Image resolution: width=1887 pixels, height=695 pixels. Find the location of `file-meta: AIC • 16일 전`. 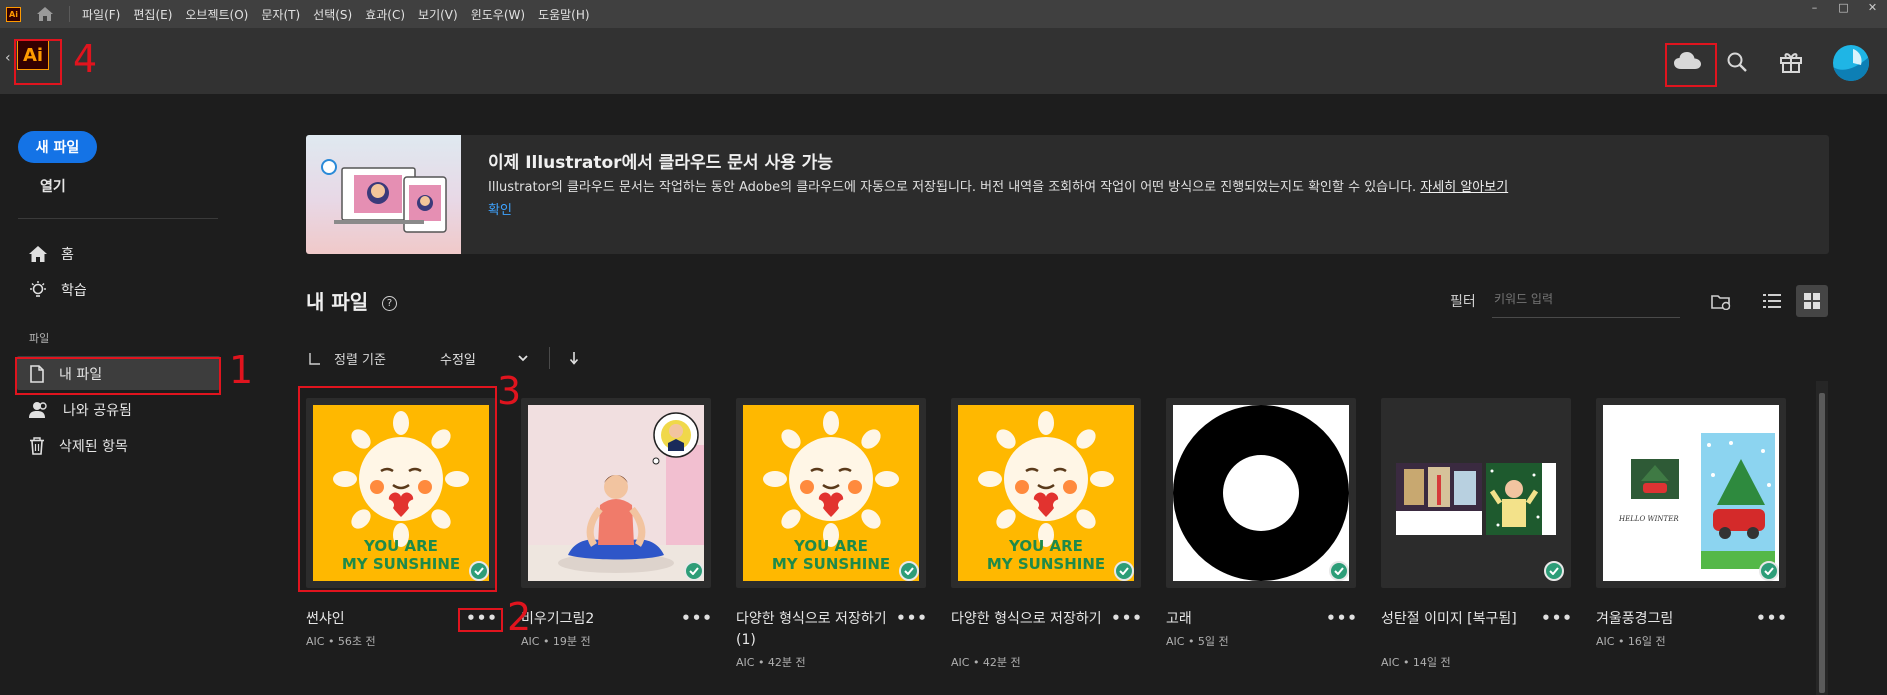

file-meta: AIC • 16일 전 is located at coordinates (1631, 641).